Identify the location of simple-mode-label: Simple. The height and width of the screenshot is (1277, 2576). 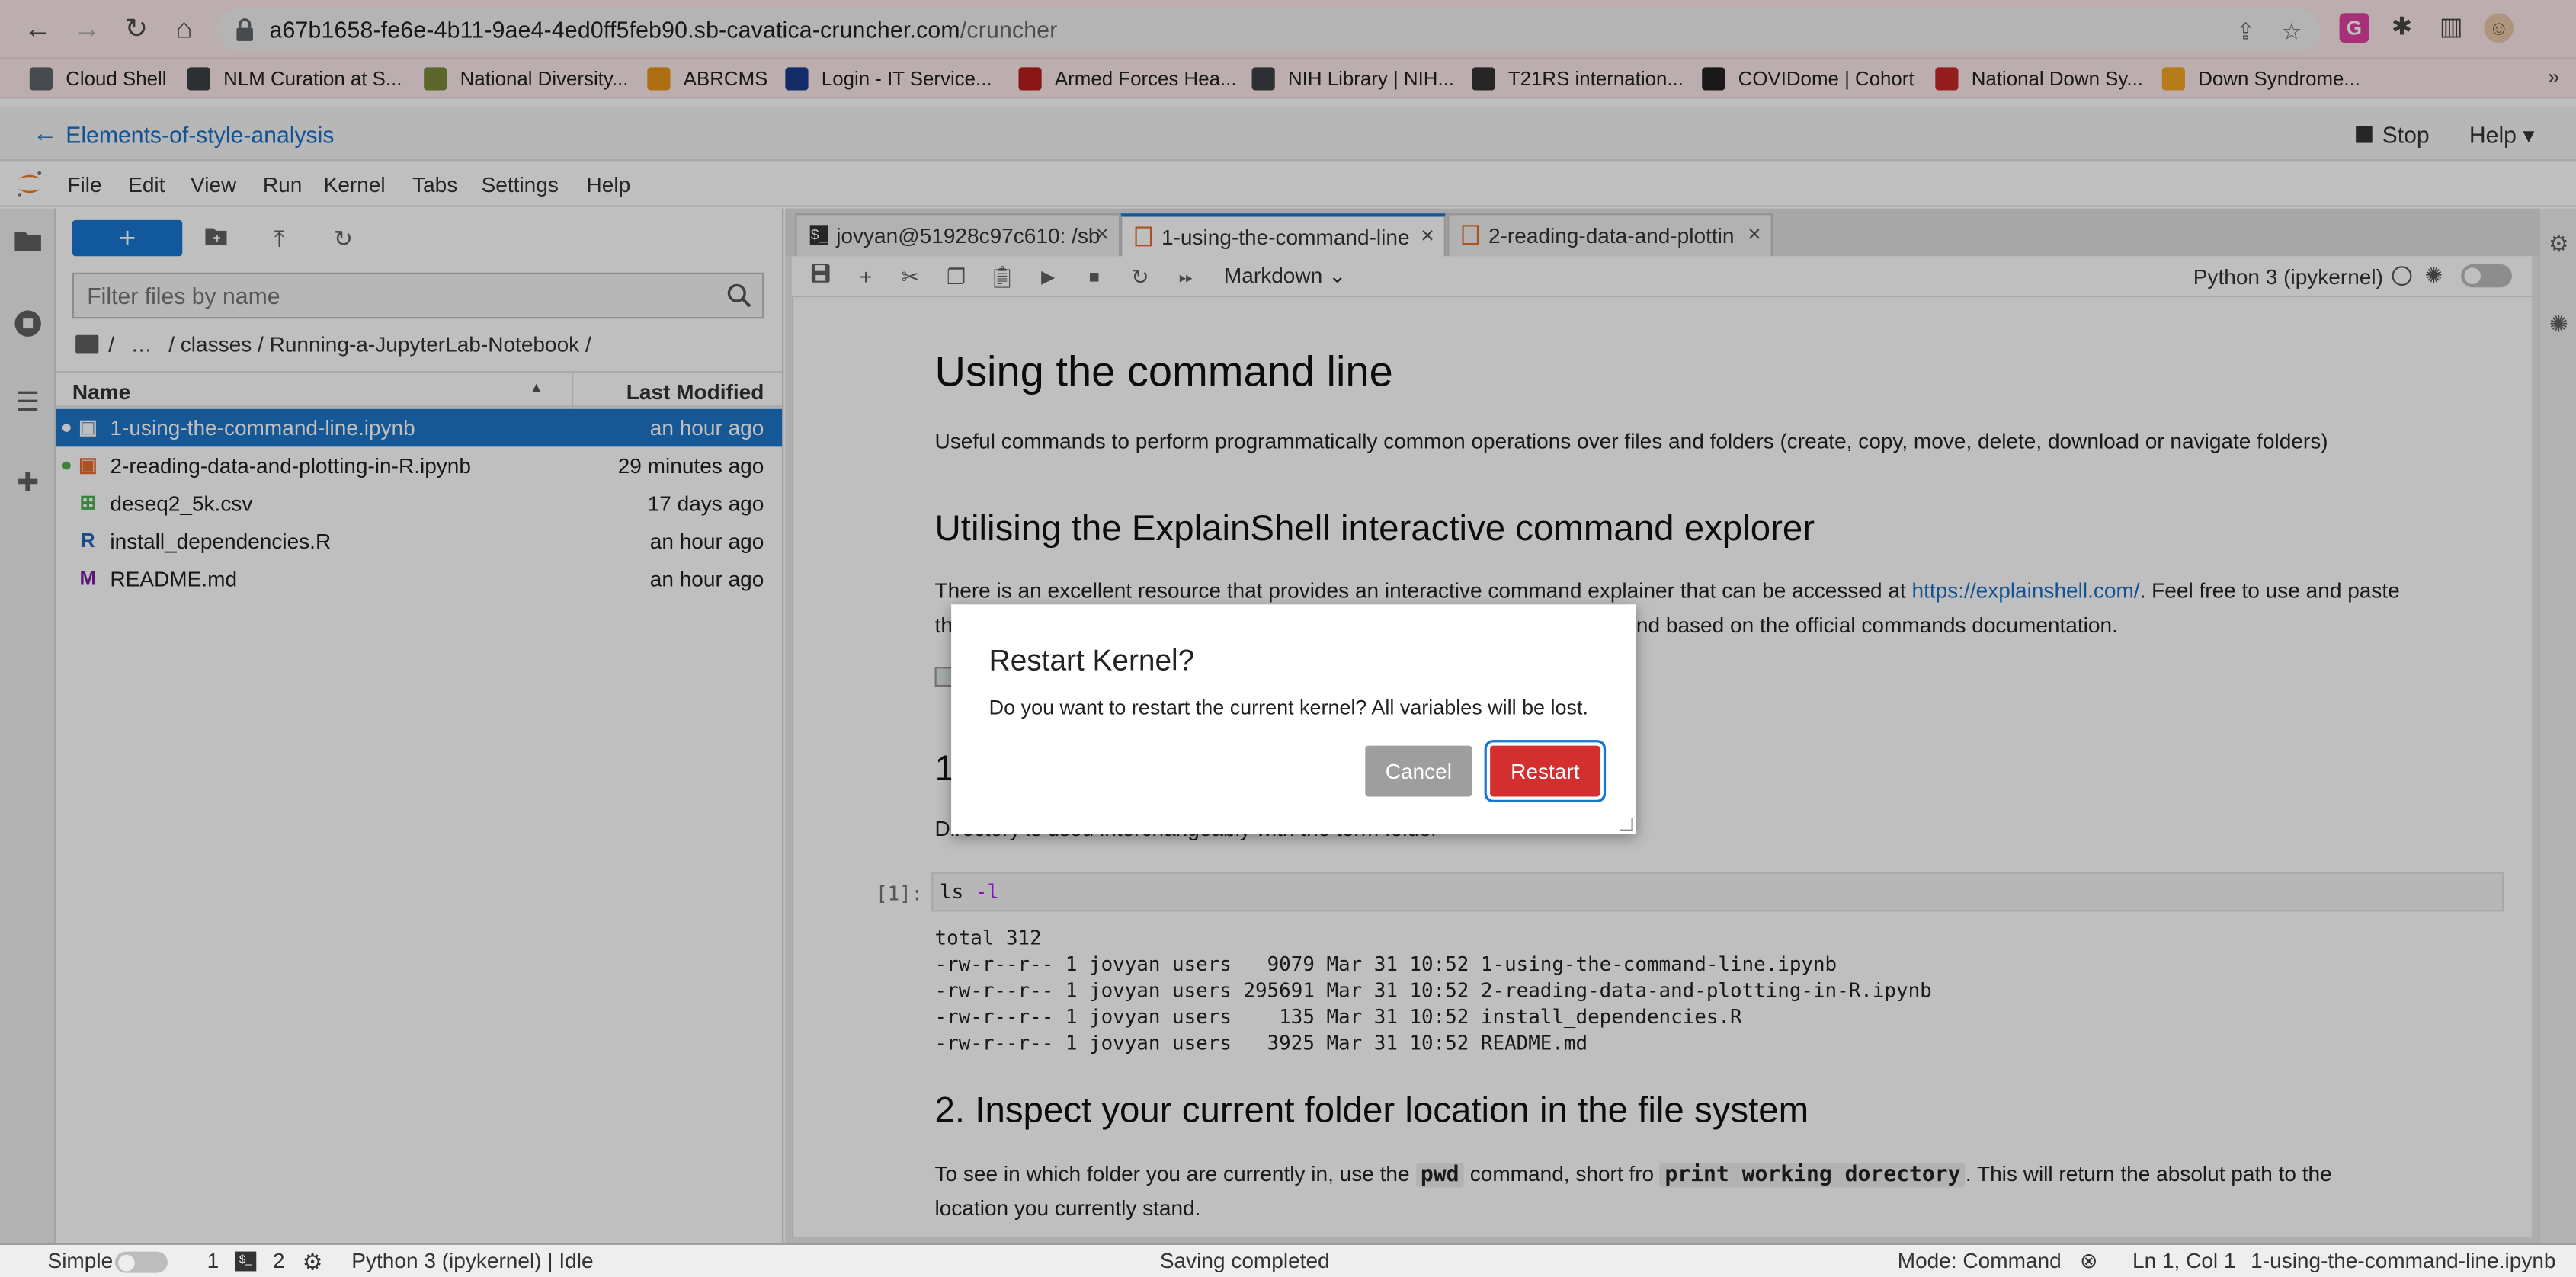
(80, 1260).